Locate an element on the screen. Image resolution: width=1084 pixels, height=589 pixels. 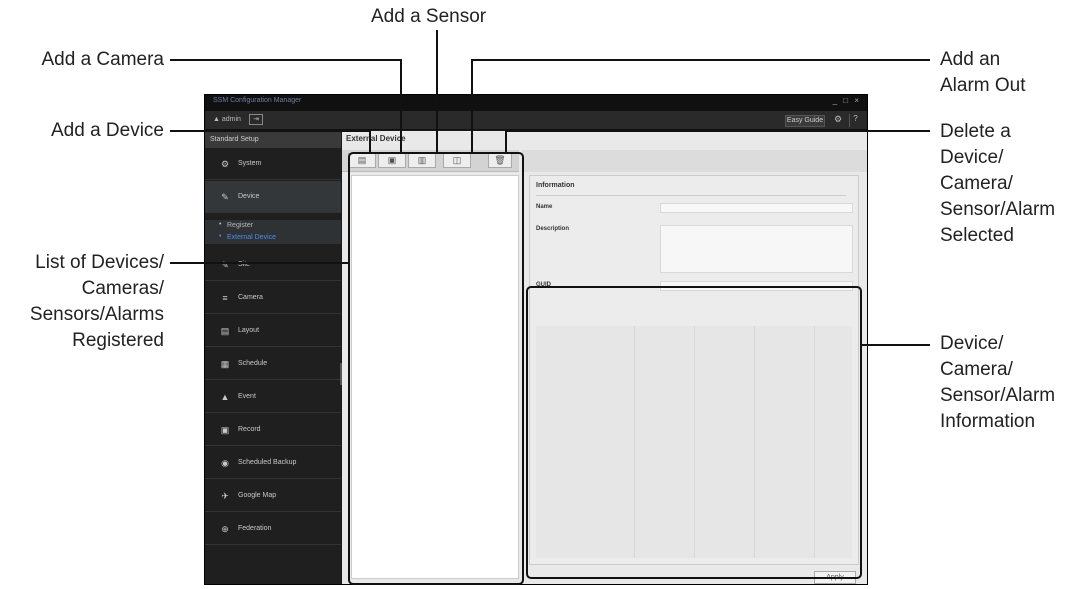
event-icon: ▲ is located at coordinates (225, 397).